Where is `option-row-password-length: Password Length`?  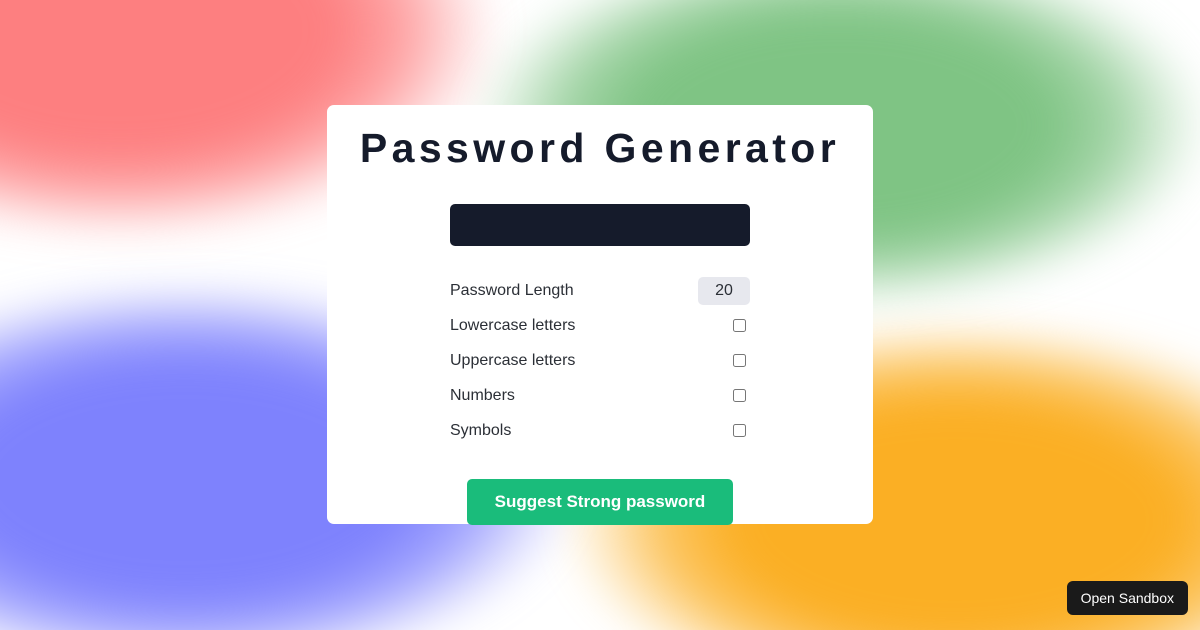
option-row-password-length: Password Length is located at coordinates (600, 290).